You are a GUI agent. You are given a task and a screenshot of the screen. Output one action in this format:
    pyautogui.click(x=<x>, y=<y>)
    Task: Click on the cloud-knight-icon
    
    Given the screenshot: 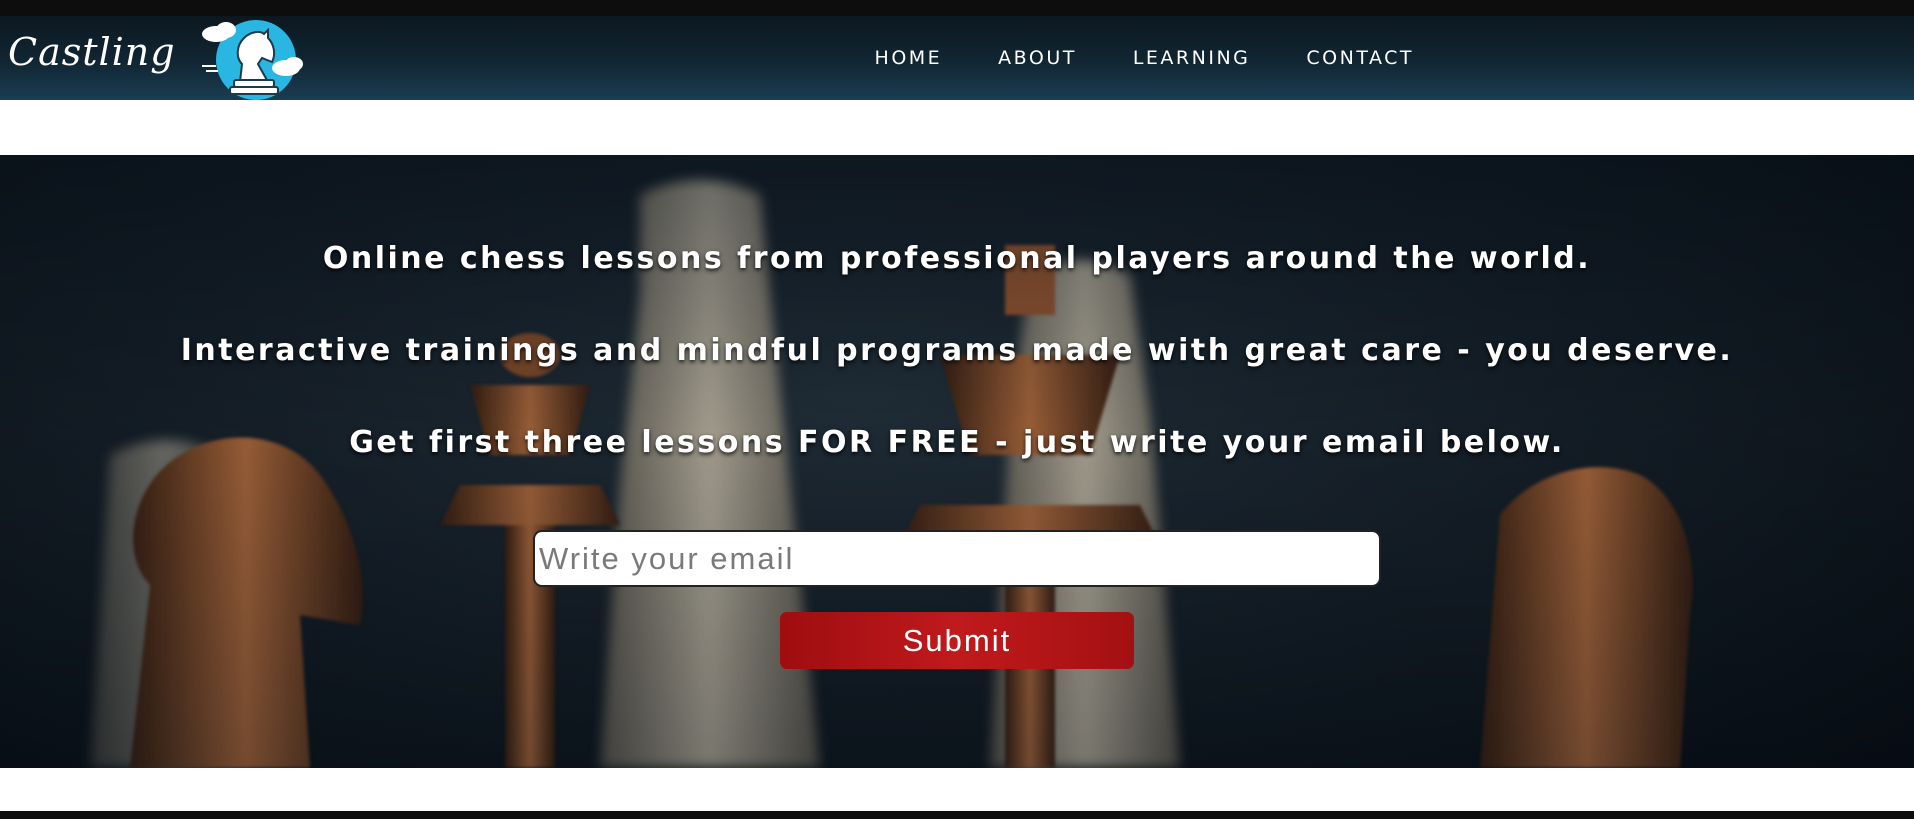 What is the action you would take?
    pyautogui.click(x=252, y=60)
    